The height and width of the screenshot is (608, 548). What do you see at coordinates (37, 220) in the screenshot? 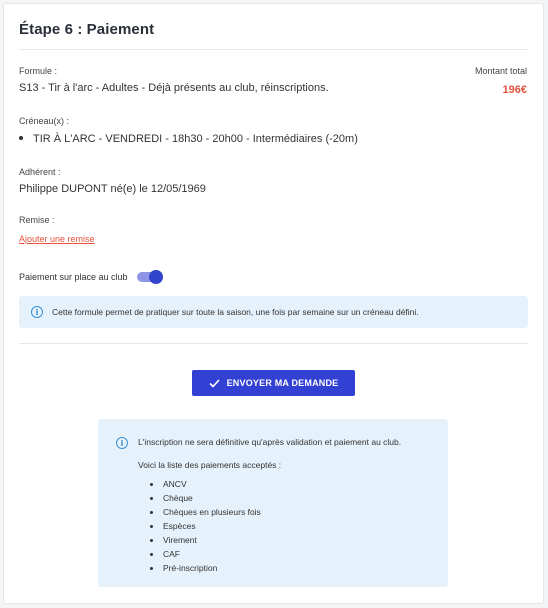
I see `remise-label: Remise :` at bounding box center [37, 220].